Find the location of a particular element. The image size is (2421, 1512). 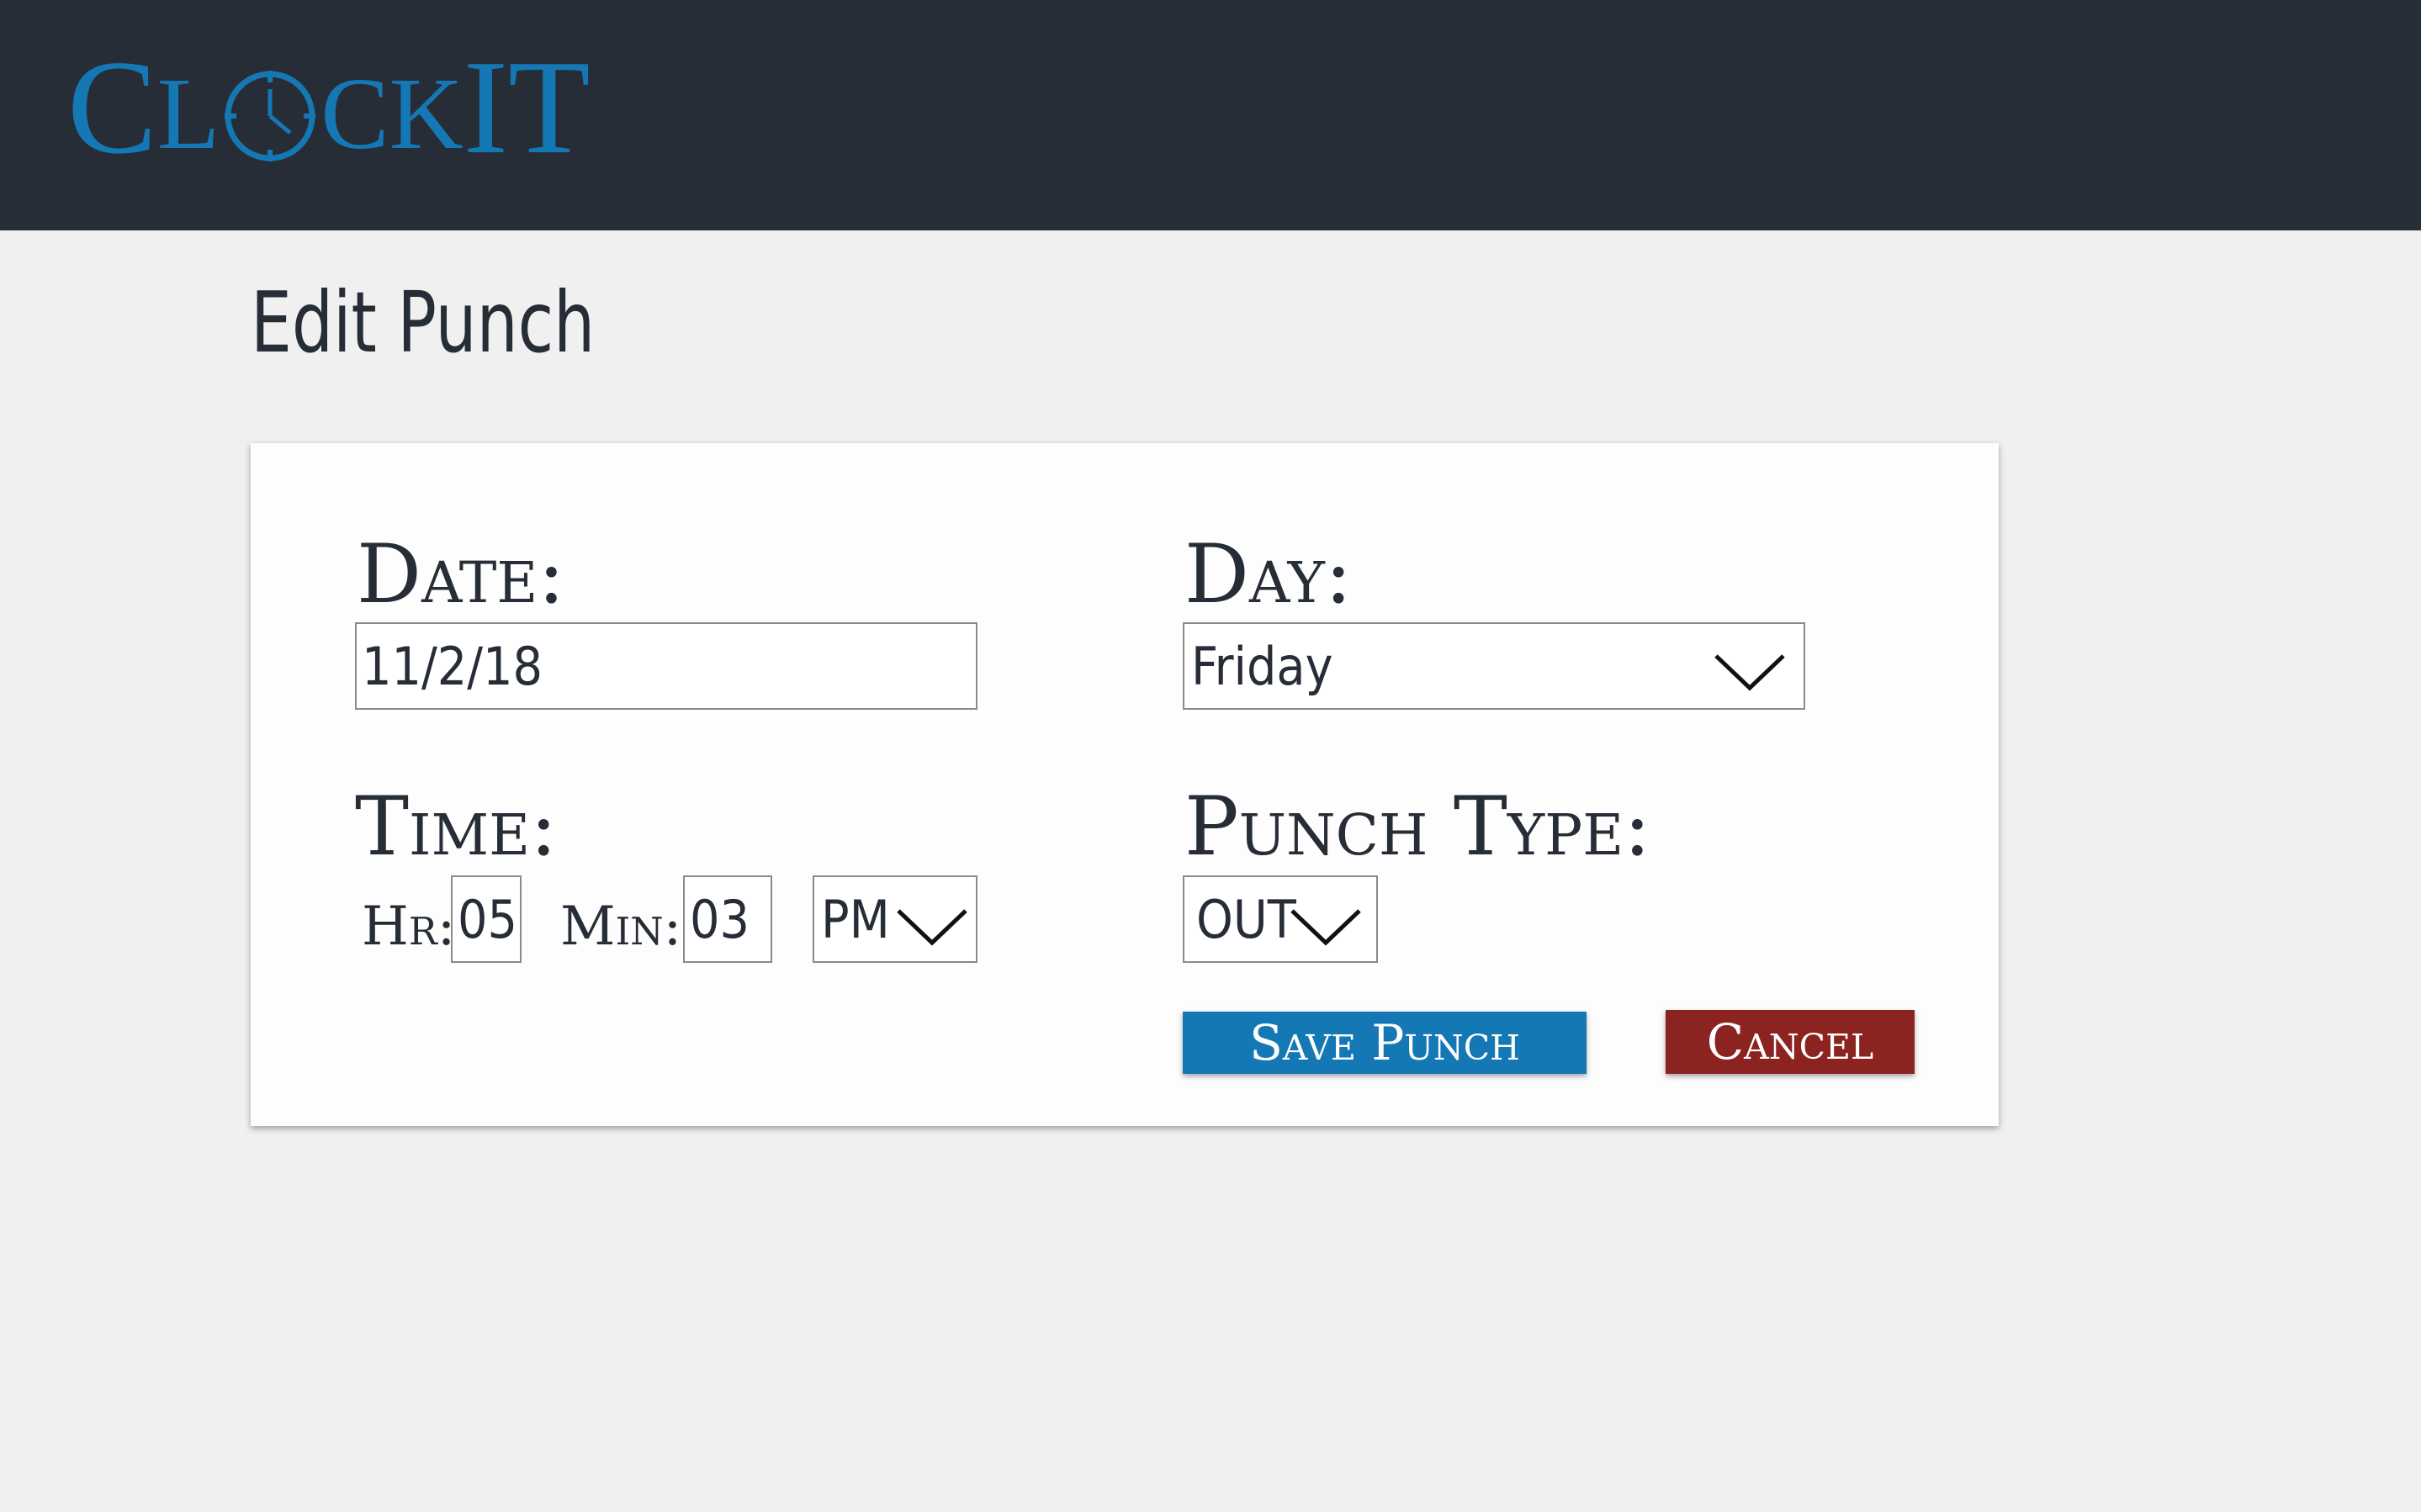

date-input is located at coordinates (667, 666).